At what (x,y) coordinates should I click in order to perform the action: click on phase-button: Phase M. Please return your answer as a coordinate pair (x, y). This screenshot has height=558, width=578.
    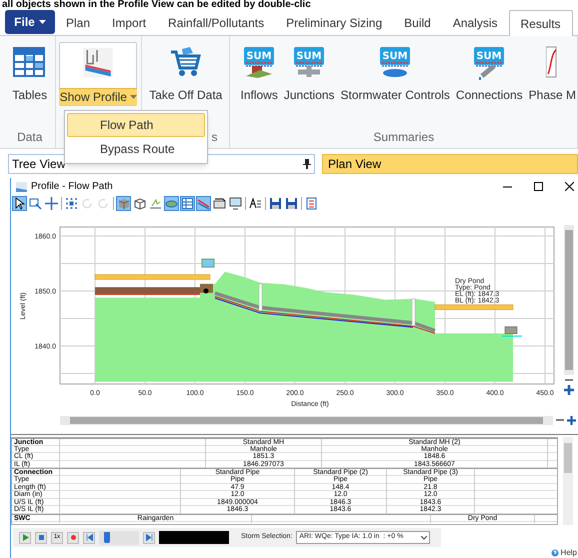
    Looking at the image, I should click on (552, 74).